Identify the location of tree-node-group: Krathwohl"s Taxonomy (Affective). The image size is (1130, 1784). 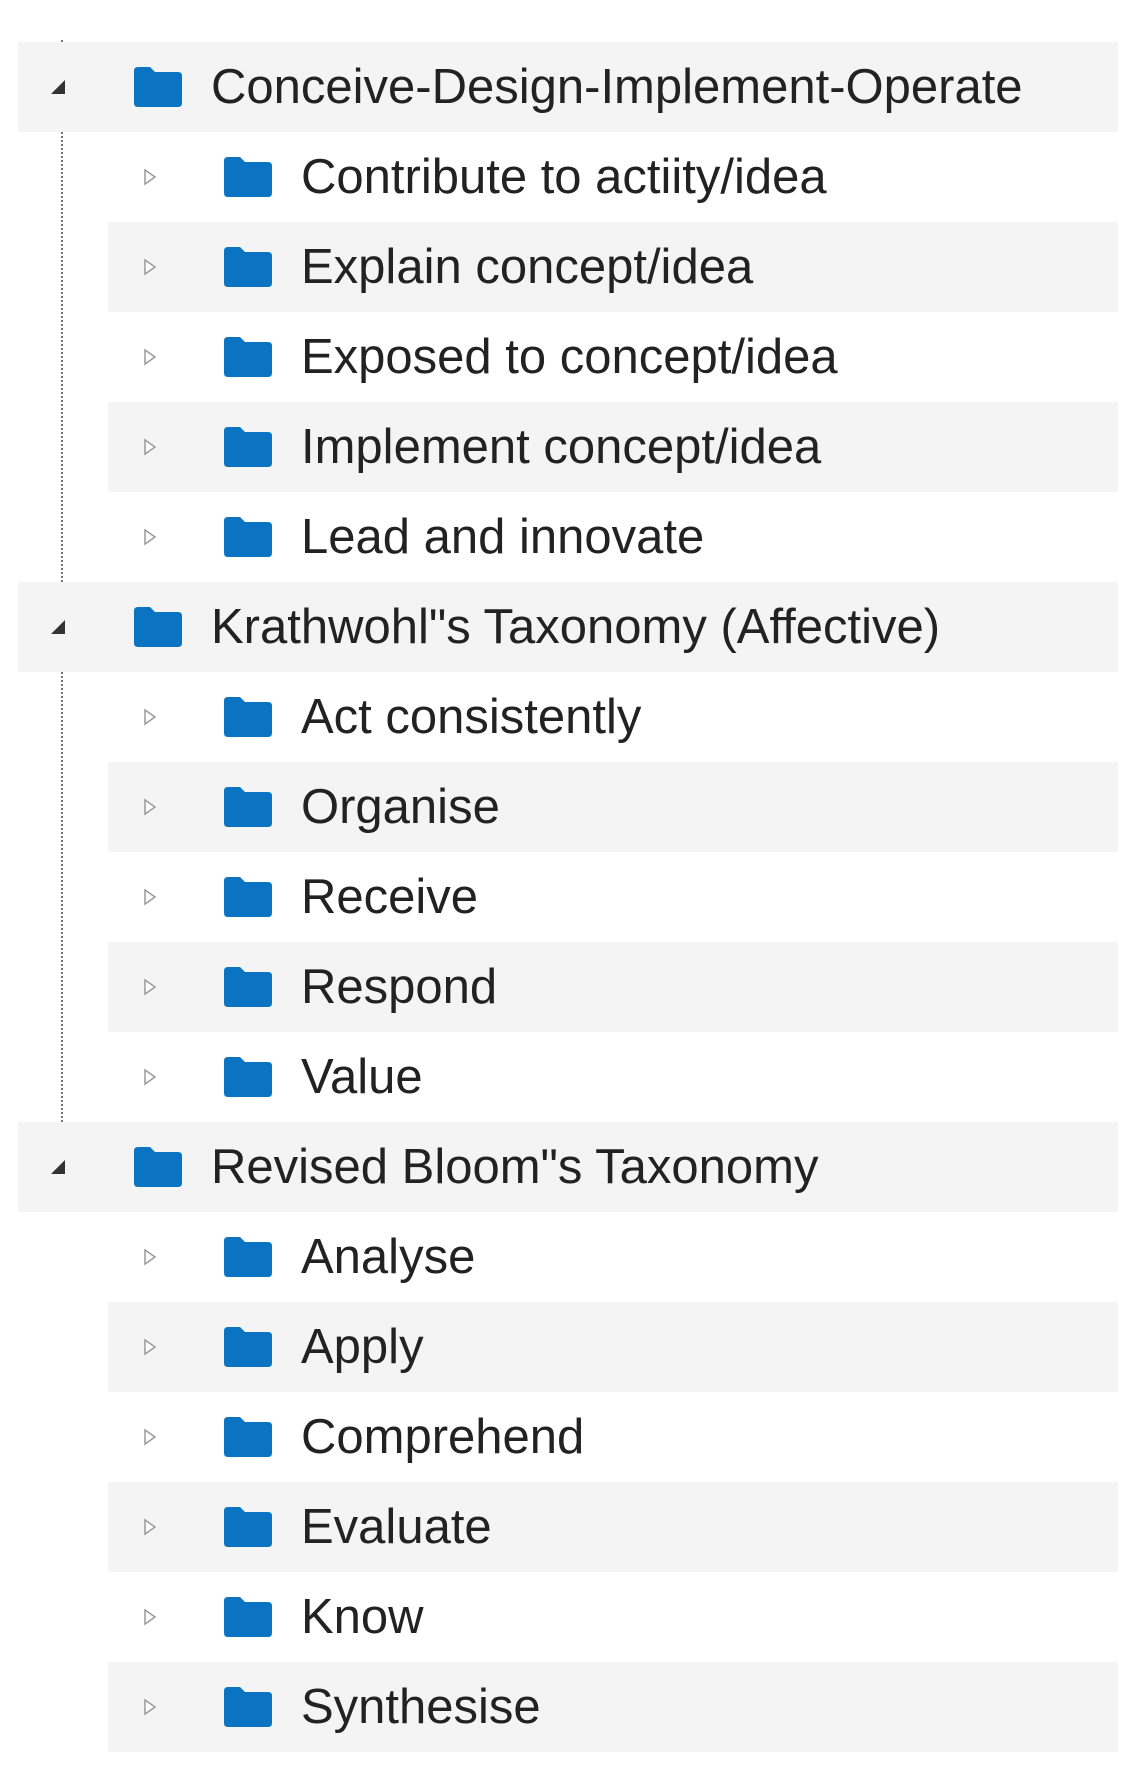
(568, 627).